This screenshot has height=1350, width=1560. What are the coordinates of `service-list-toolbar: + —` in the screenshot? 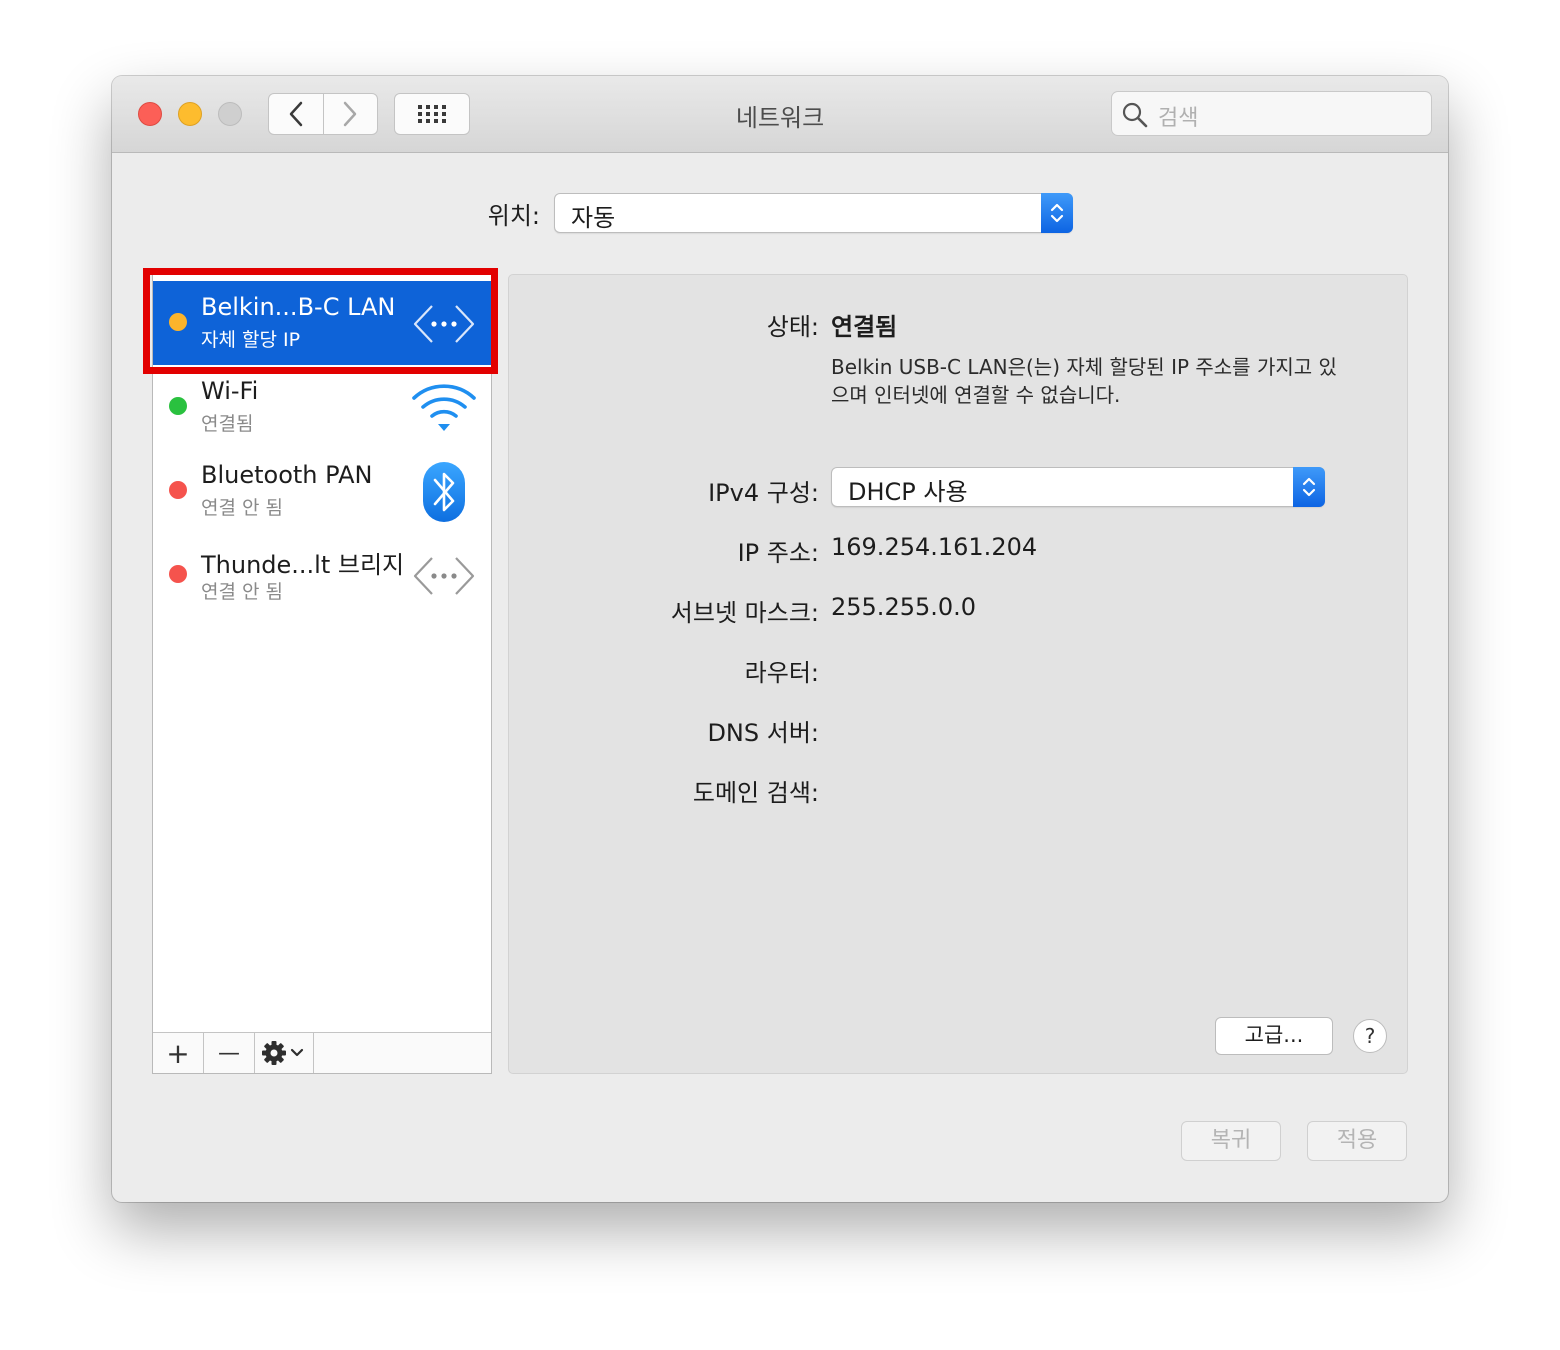 It's located at (322, 1052).